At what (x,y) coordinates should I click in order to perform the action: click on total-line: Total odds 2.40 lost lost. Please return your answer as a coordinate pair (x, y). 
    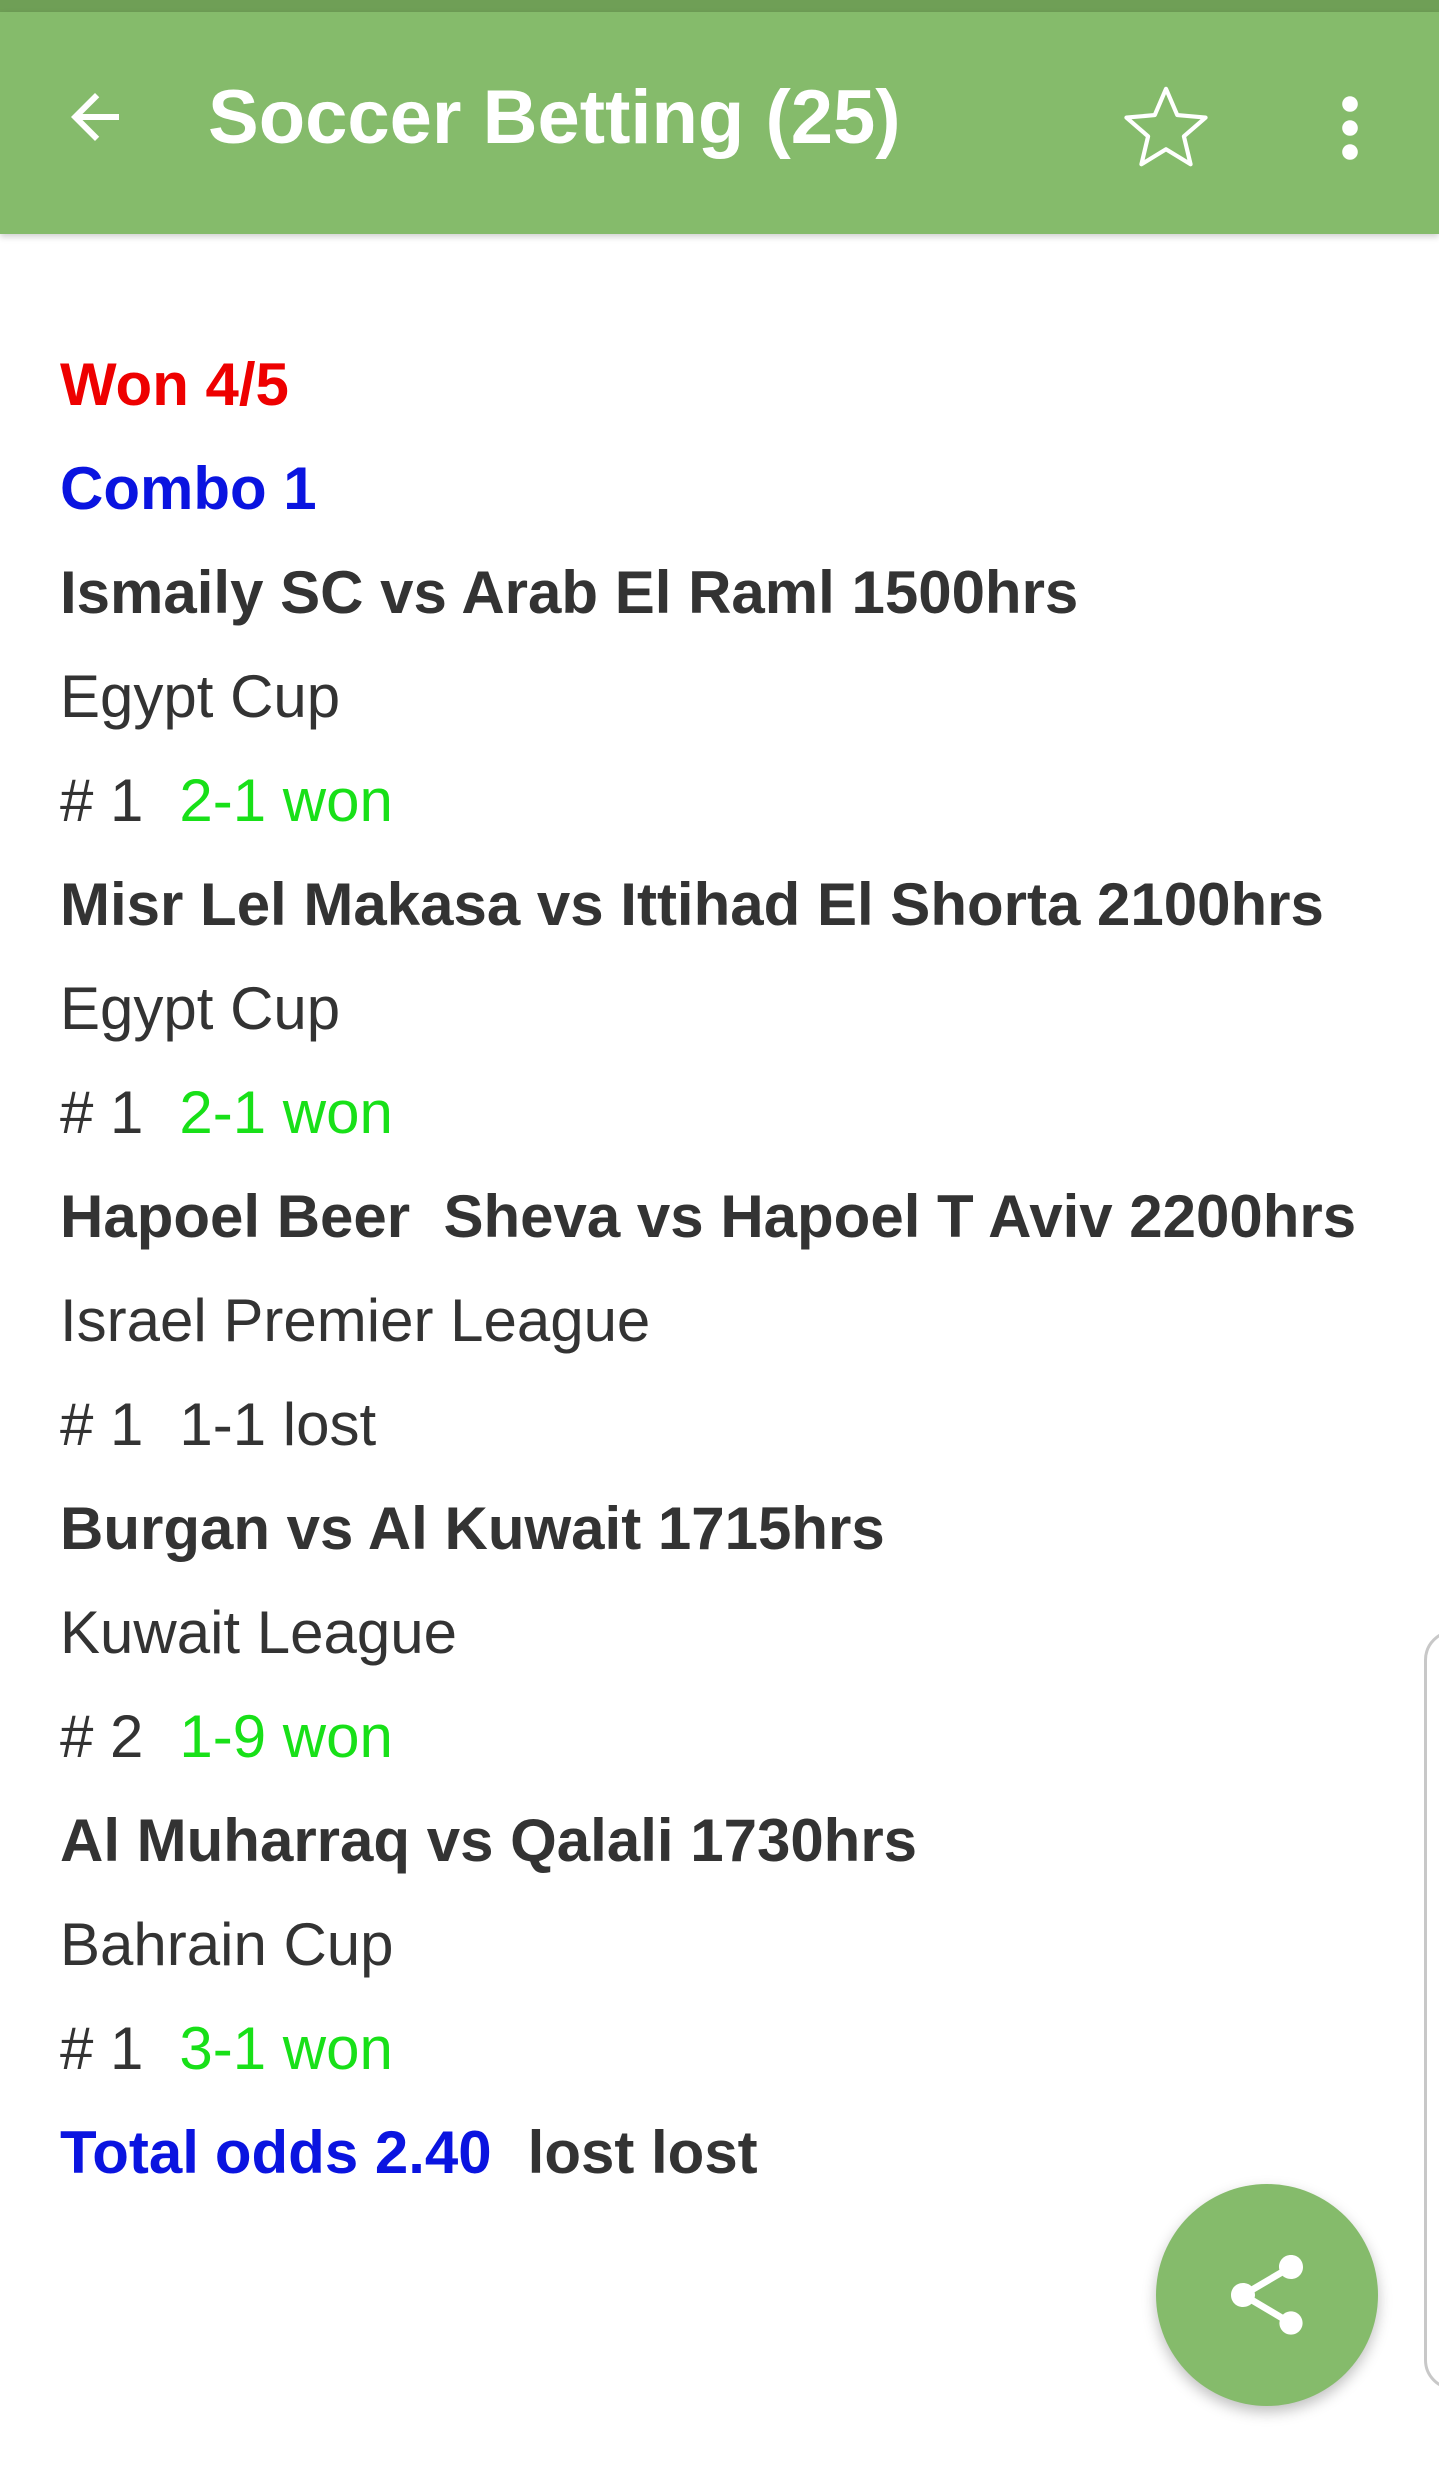
    Looking at the image, I should click on (730, 2158).